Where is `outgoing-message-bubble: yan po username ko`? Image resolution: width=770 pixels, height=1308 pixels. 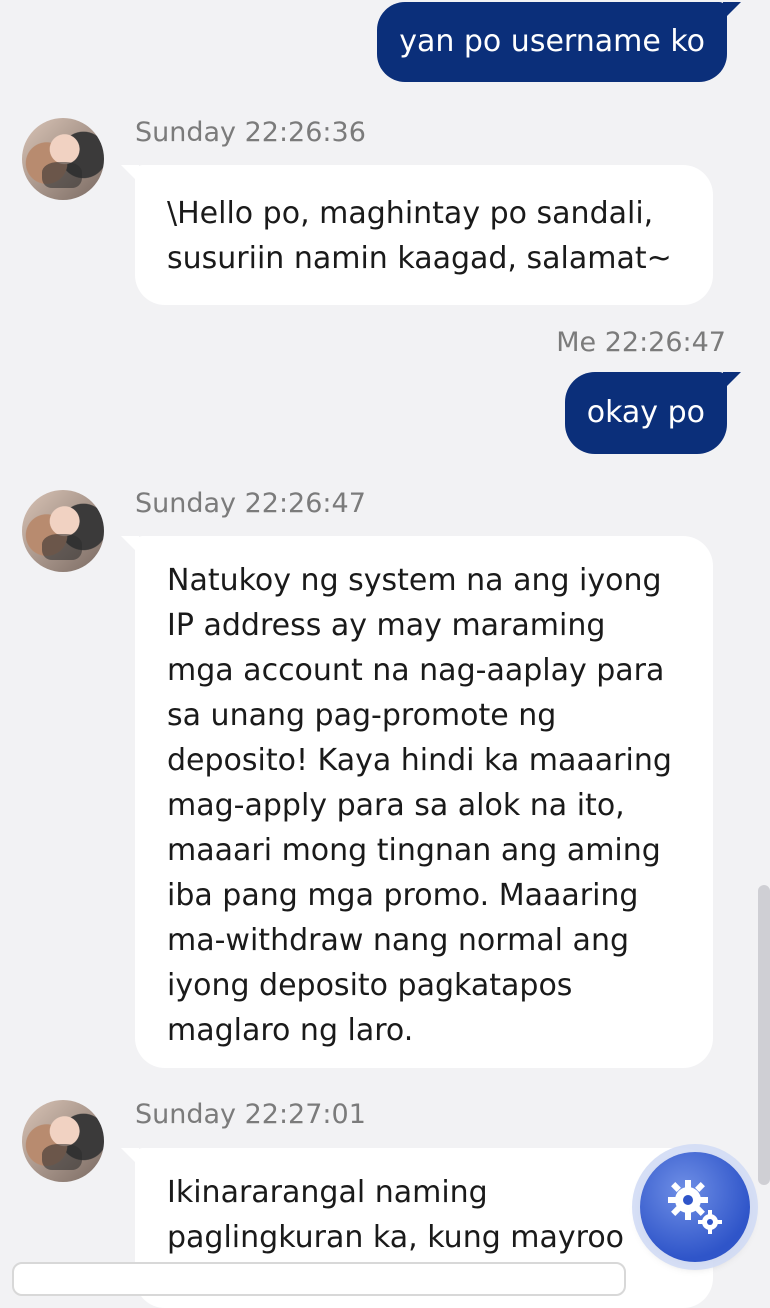
outgoing-message-bubble: yan po username ko is located at coordinates (559, 42).